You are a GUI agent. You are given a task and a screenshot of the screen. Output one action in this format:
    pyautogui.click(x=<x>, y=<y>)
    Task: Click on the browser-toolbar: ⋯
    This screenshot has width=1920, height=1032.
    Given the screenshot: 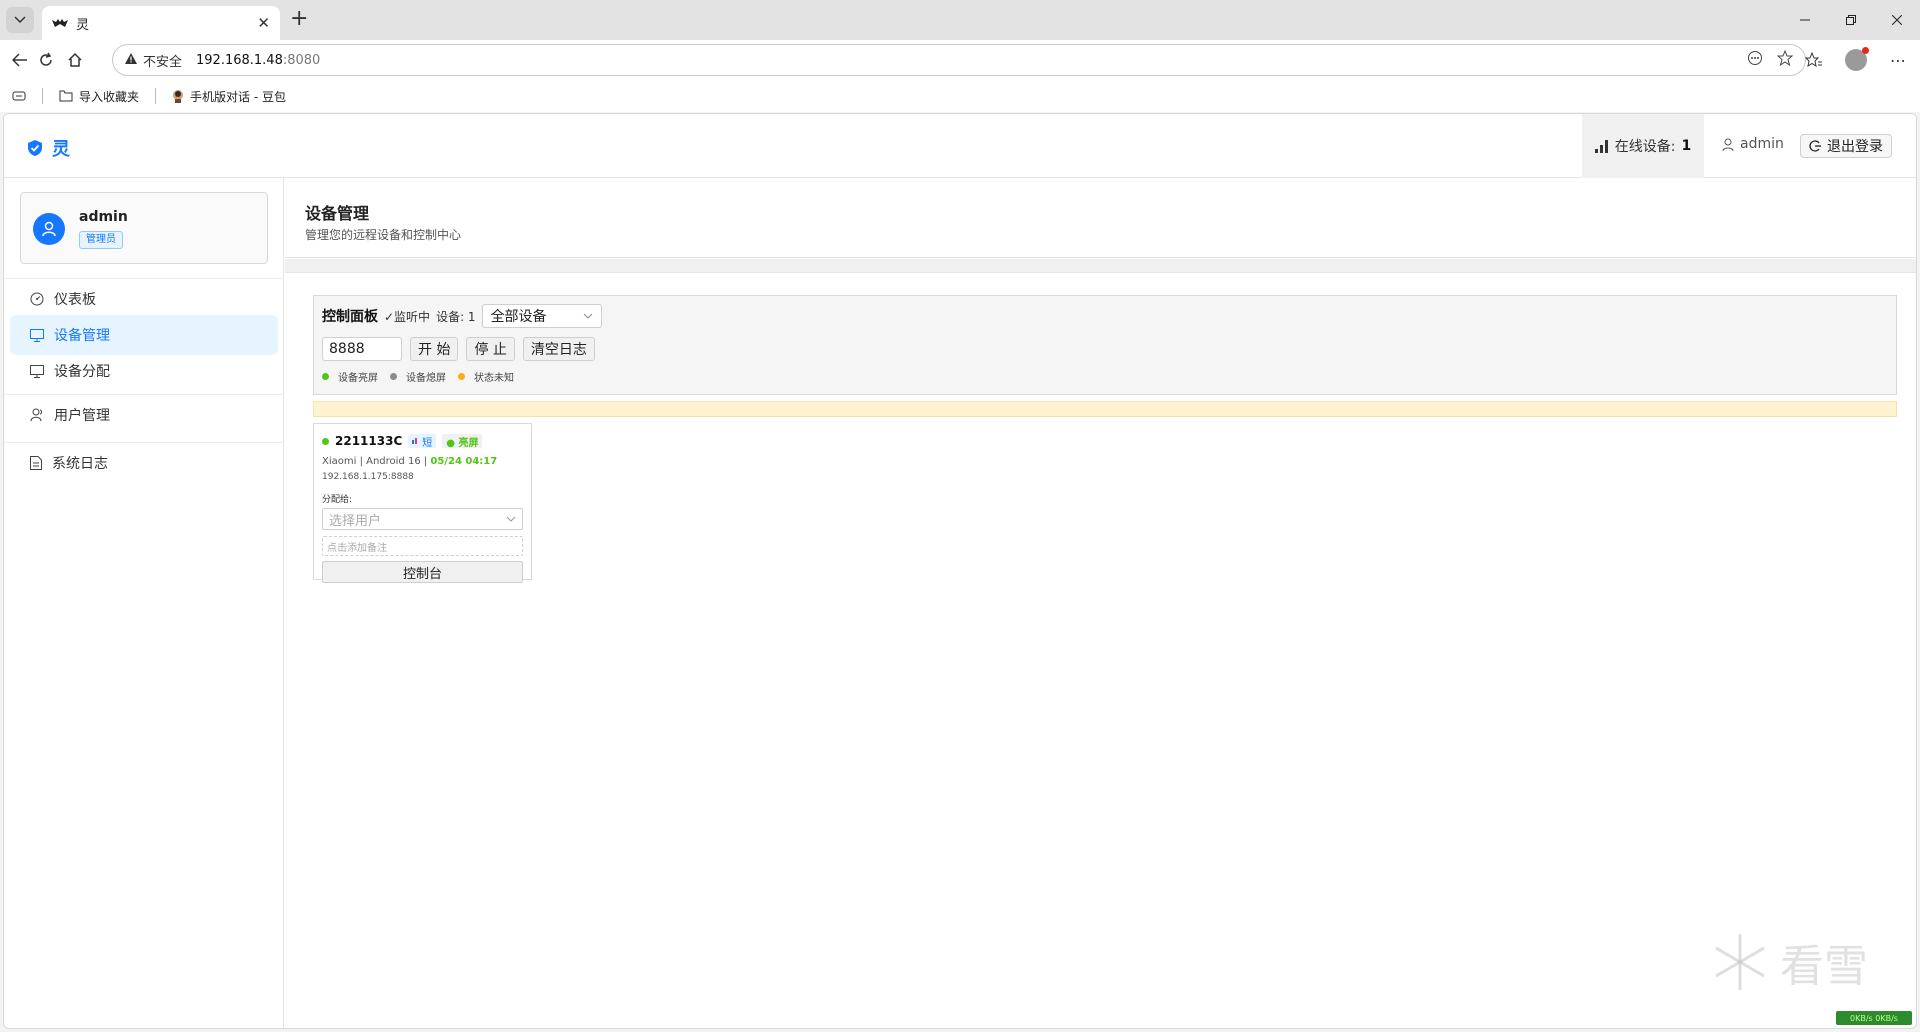 What is the action you would take?
    pyautogui.click(x=1856, y=59)
    